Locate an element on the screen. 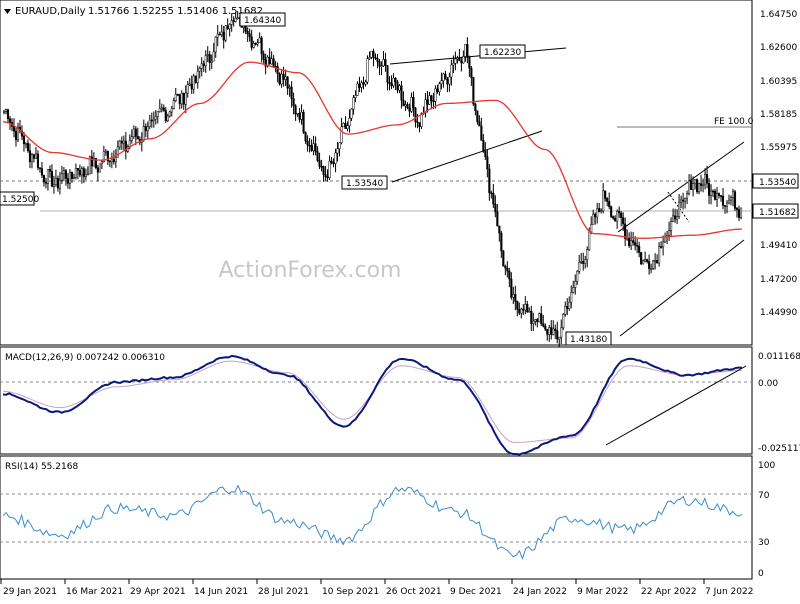 The width and height of the screenshot is (800, 604). fe-label: FE 100.0 is located at coordinates (734, 122).